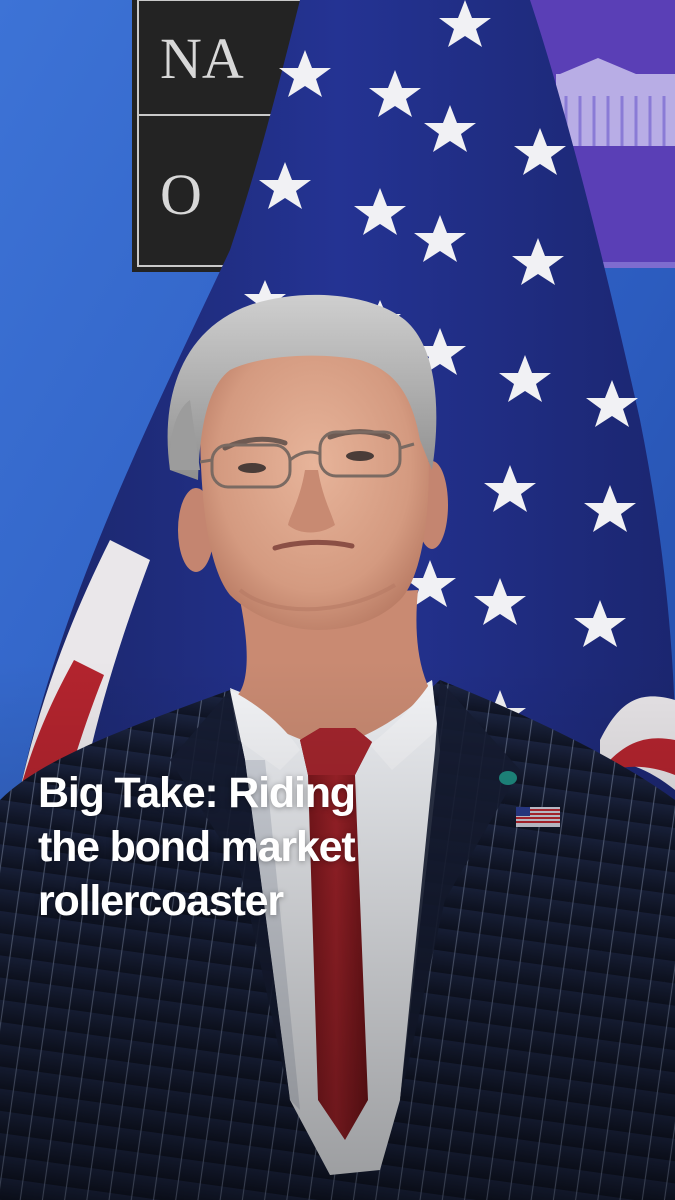  Describe the element at coordinates (197, 793) in the screenshot. I see `headline-line-1: Big Take: Riding` at that location.